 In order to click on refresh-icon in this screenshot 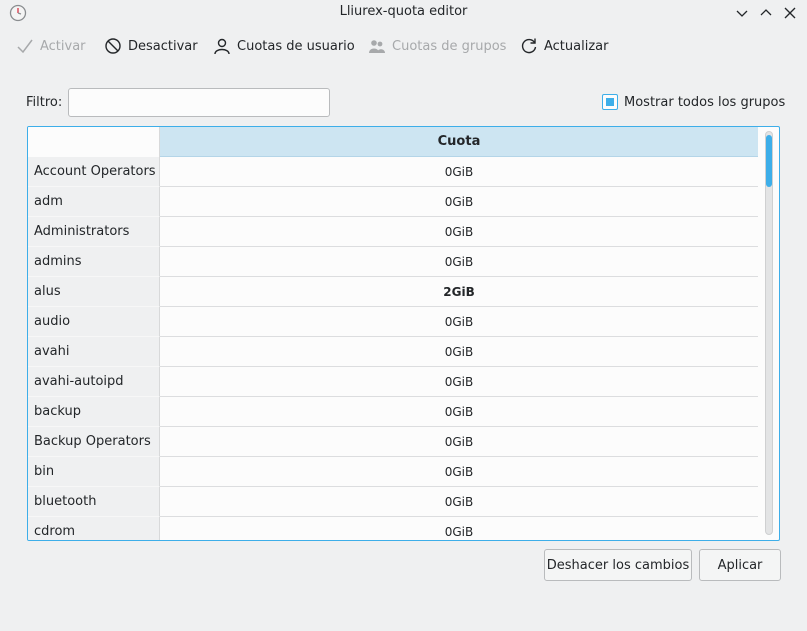, I will do `click(529, 46)`.